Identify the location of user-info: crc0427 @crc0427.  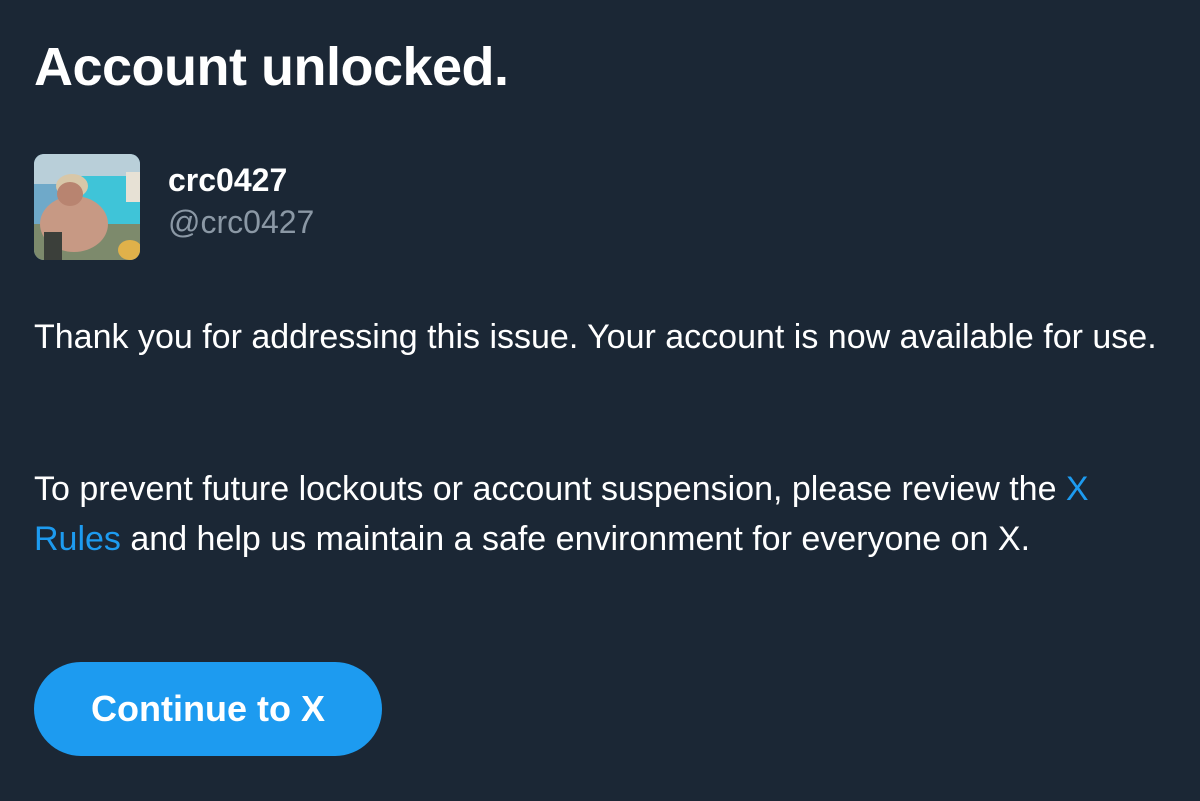
(241, 199).